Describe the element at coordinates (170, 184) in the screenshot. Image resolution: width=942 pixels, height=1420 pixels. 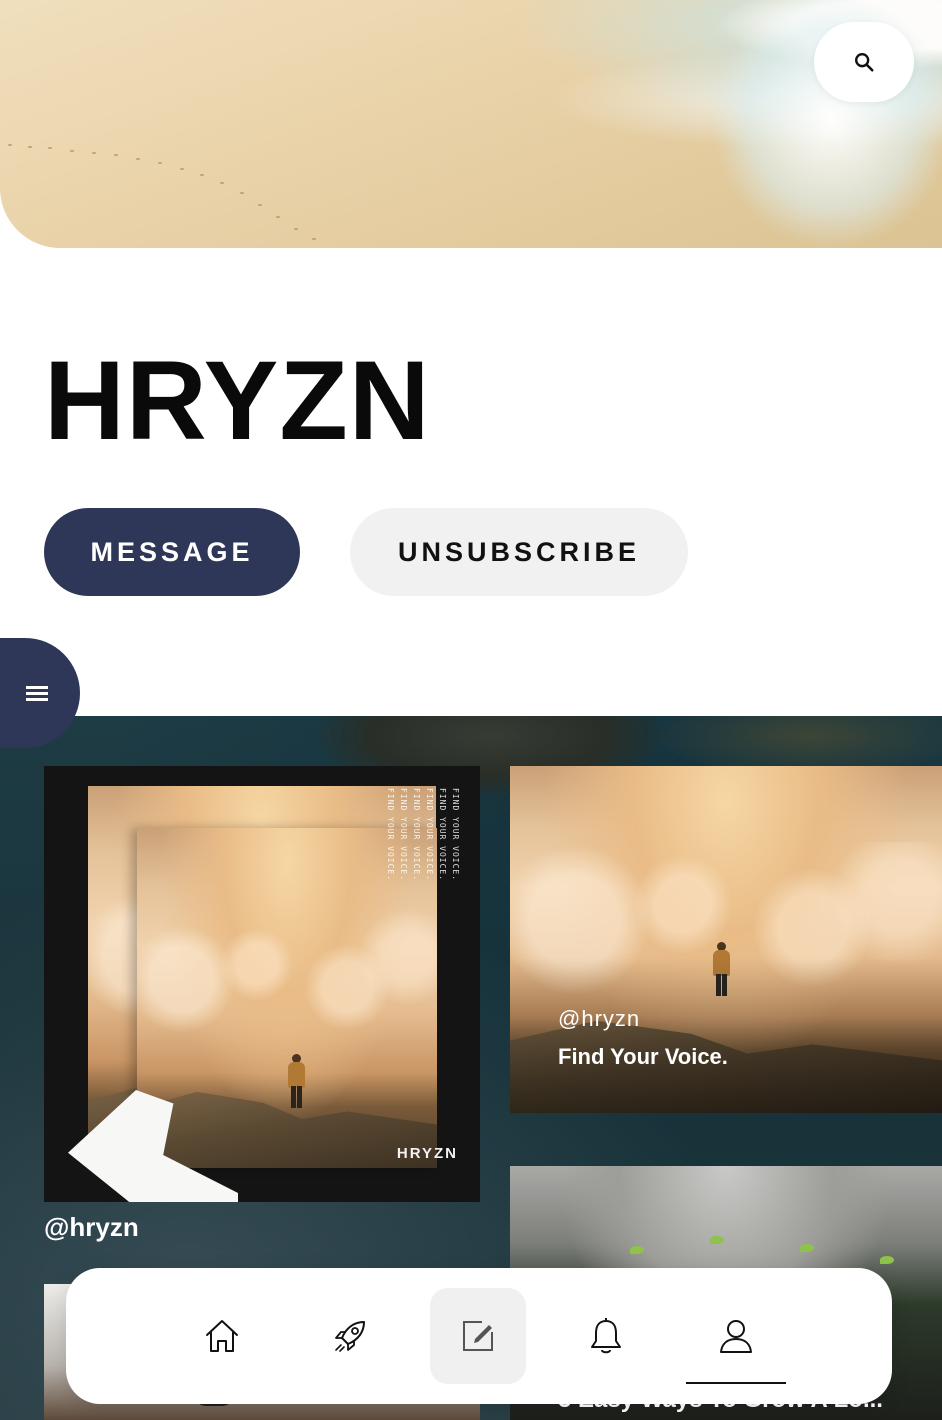
I see `cover-footprints` at that location.